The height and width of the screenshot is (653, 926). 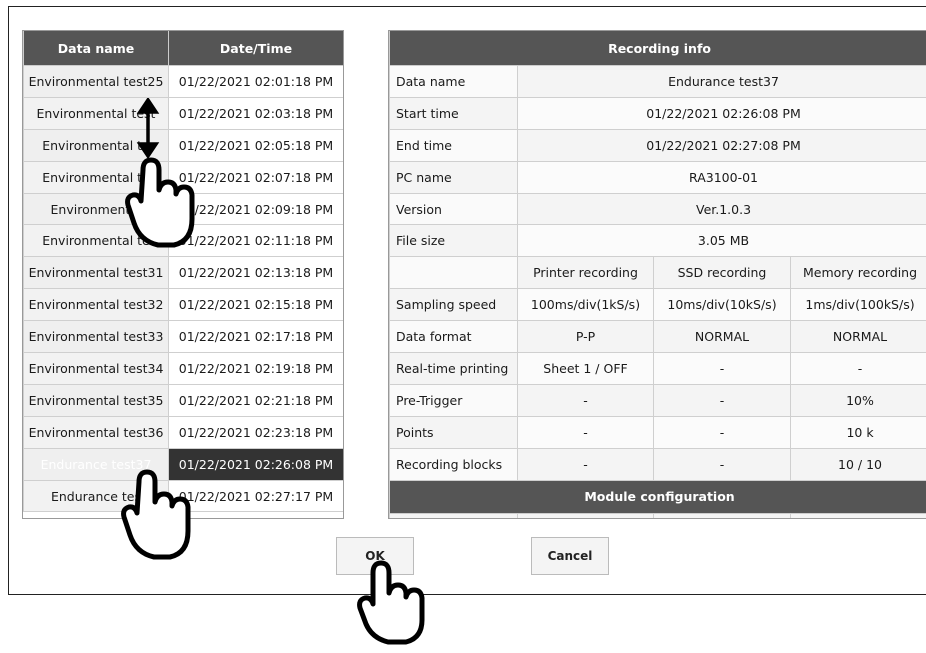 I want to click on row-date-time: 01/22/2021 02:21:18 PM, so click(x=255, y=400).